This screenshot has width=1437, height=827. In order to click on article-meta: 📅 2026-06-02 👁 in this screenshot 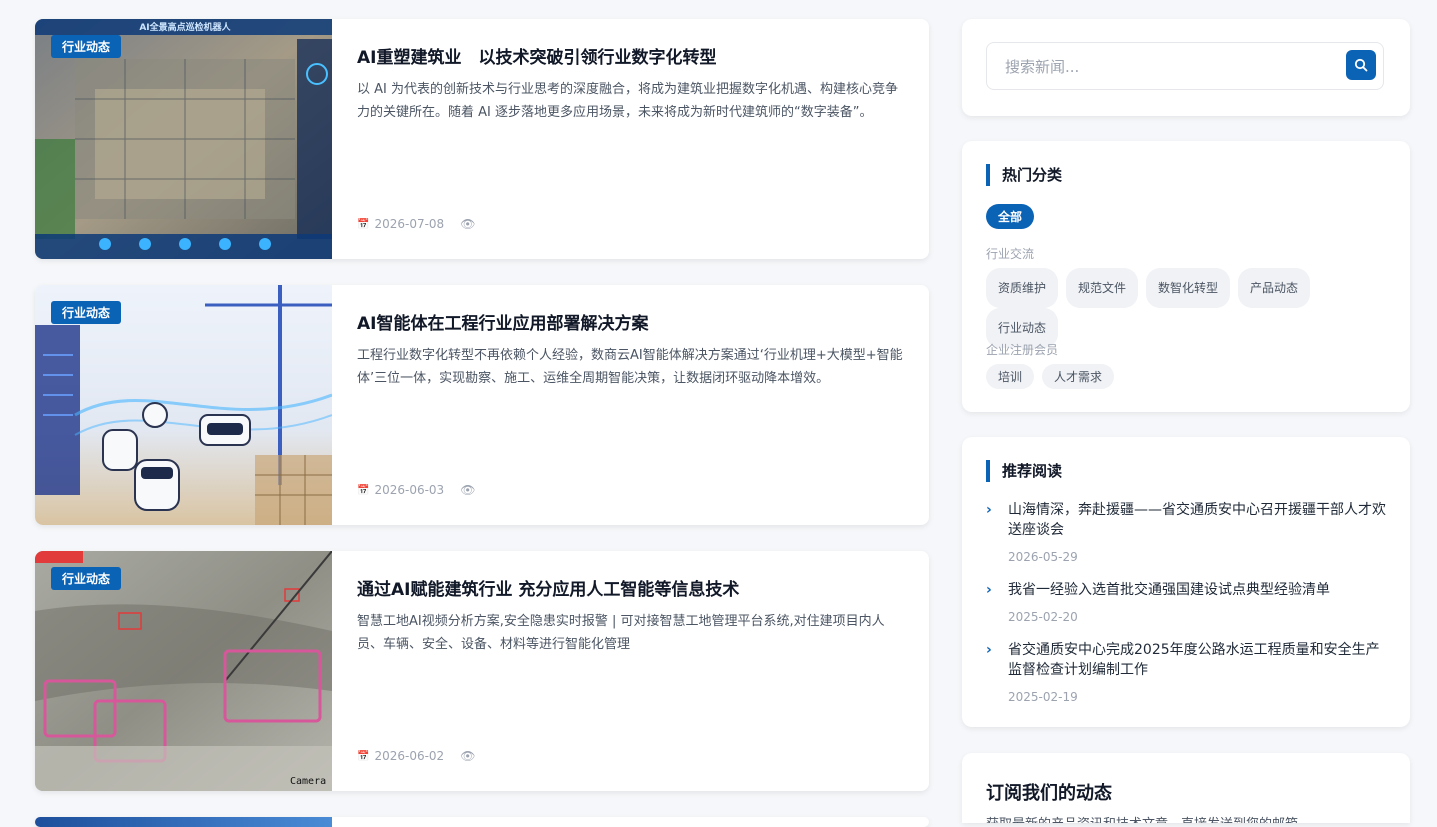, I will do `click(416, 756)`.